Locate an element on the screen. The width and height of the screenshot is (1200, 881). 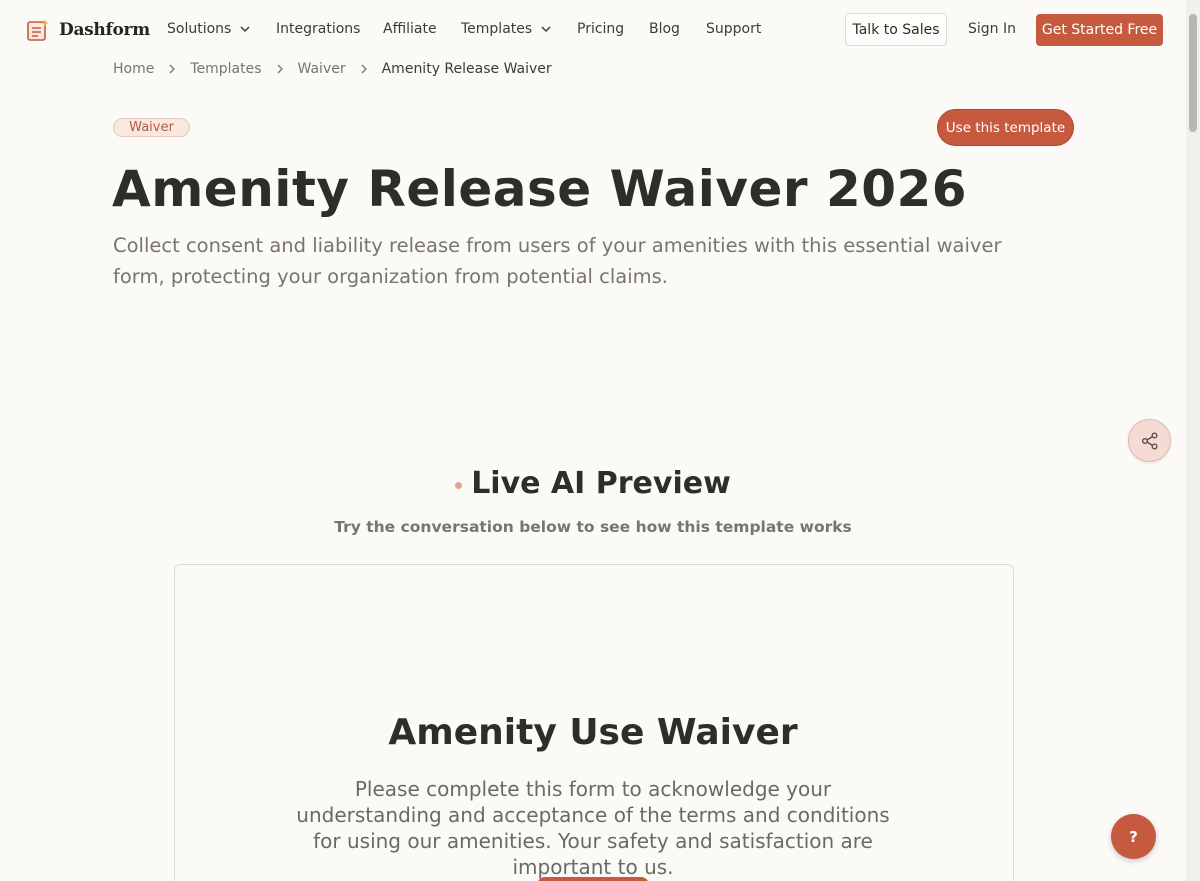
sign-in-link: Sign In is located at coordinates (992, 29).